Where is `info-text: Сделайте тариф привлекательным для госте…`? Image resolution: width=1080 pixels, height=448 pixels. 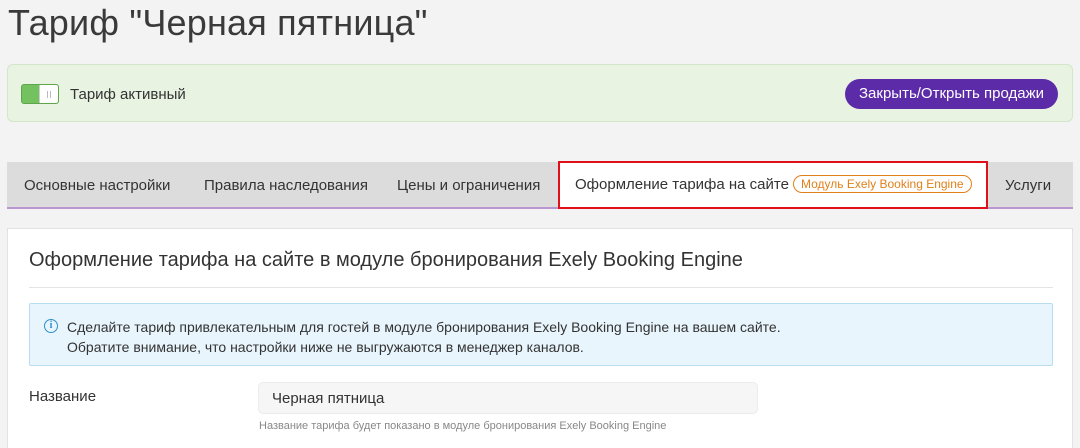
info-text: Сделайте тариф привлекательным для госте… is located at coordinates (424, 337).